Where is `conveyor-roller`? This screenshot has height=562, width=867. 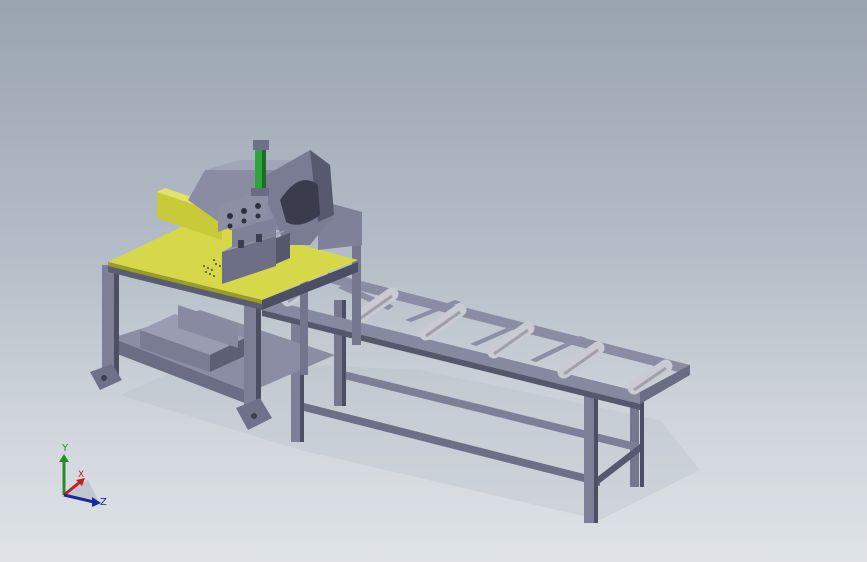 conveyor-roller is located at coordinates (581, 360).